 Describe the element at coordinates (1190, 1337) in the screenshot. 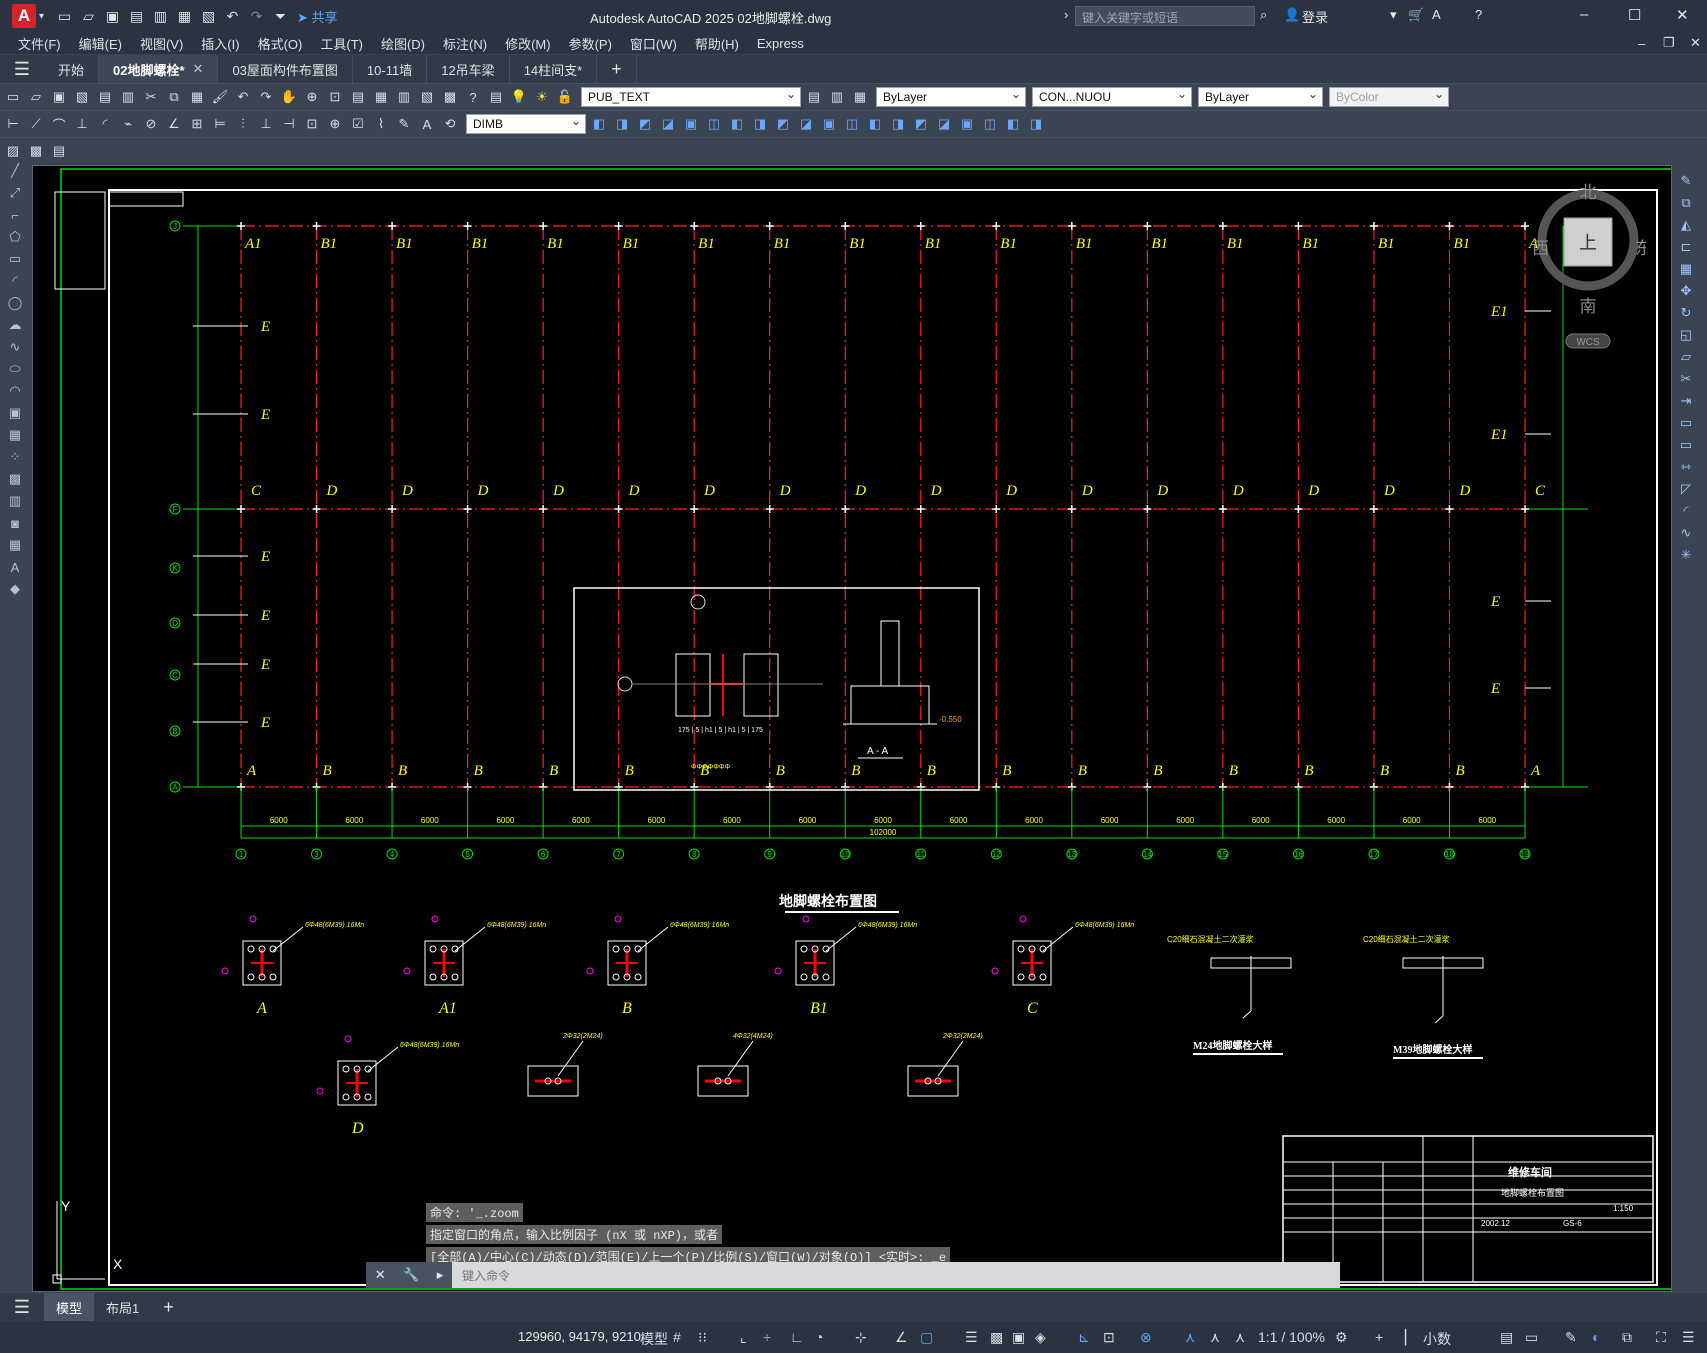

I see `annotation-visibility-icon: ⋏` at that location.